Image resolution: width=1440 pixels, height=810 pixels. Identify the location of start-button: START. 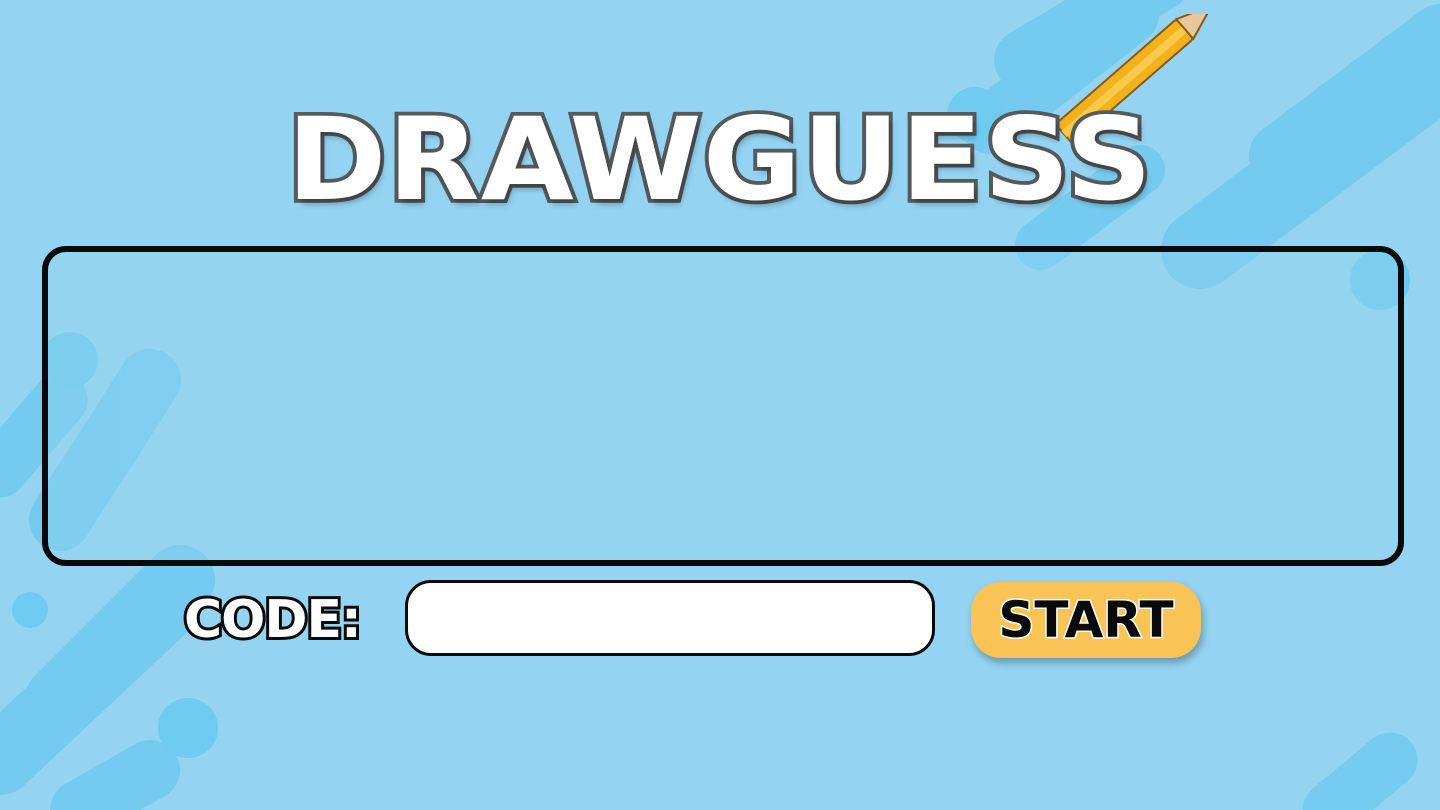
(1086, 620).